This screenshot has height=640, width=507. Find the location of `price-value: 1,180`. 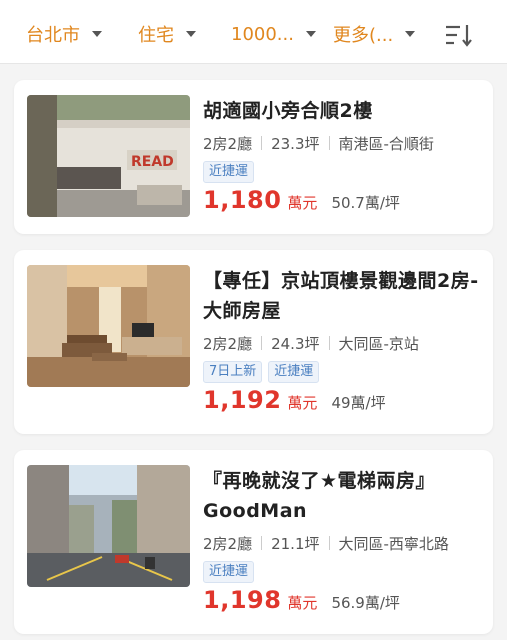

price-value: 1,180 is located at coordinates (242, 200).